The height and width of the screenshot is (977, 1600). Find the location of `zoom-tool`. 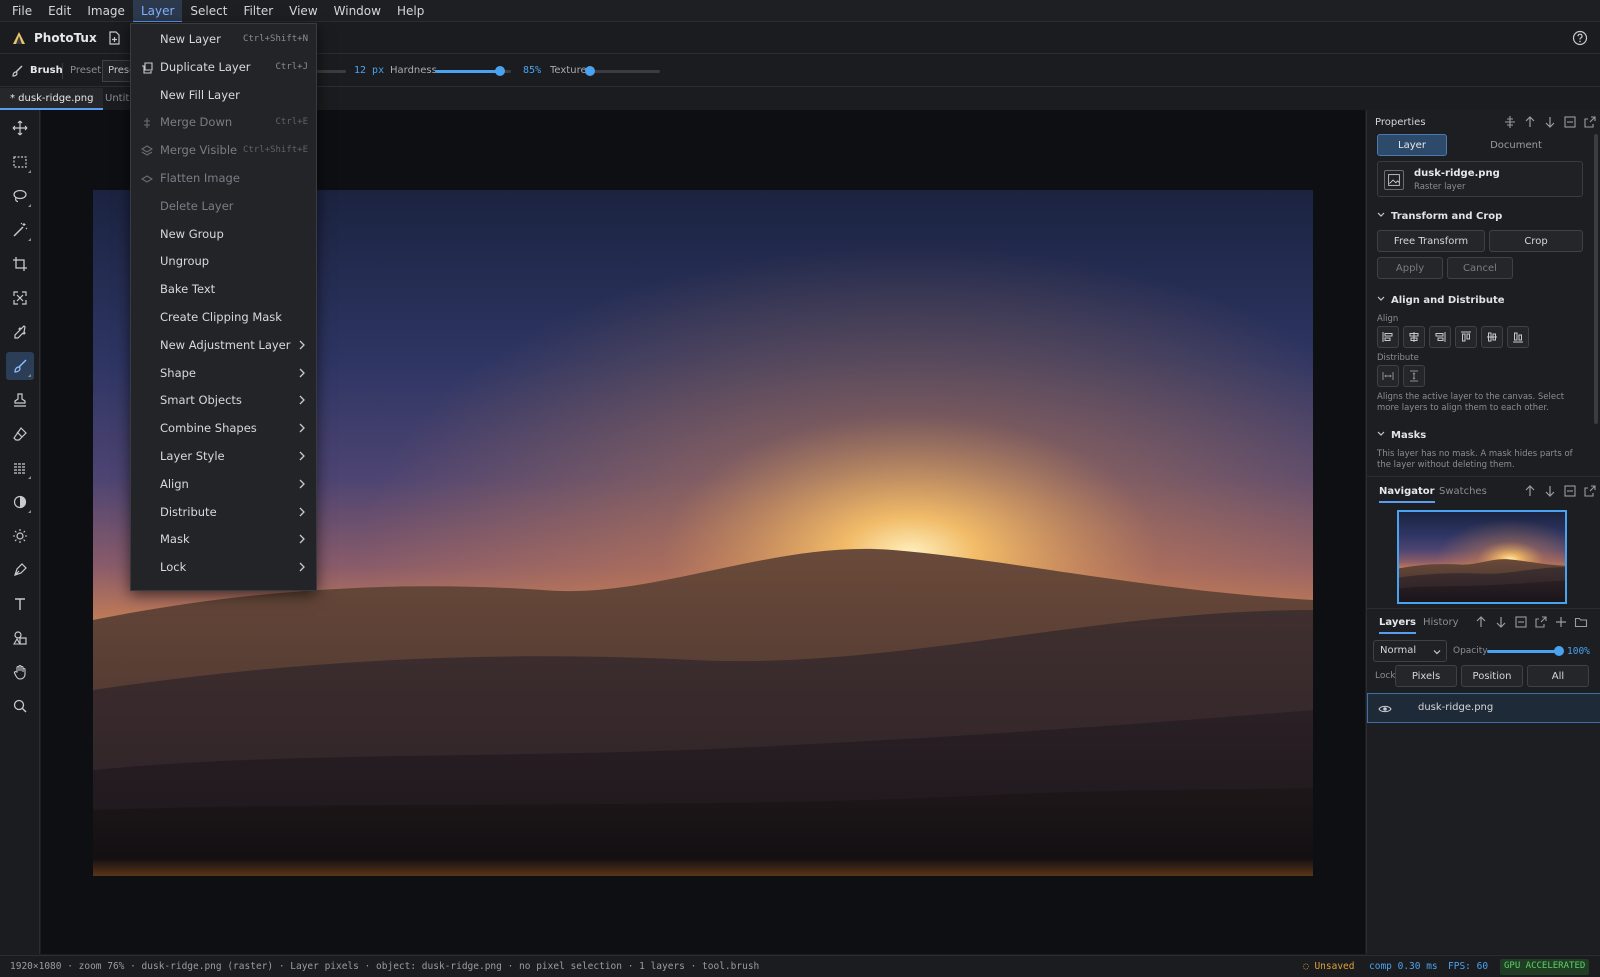

zoom-tool is located at coordinates (20, 706).